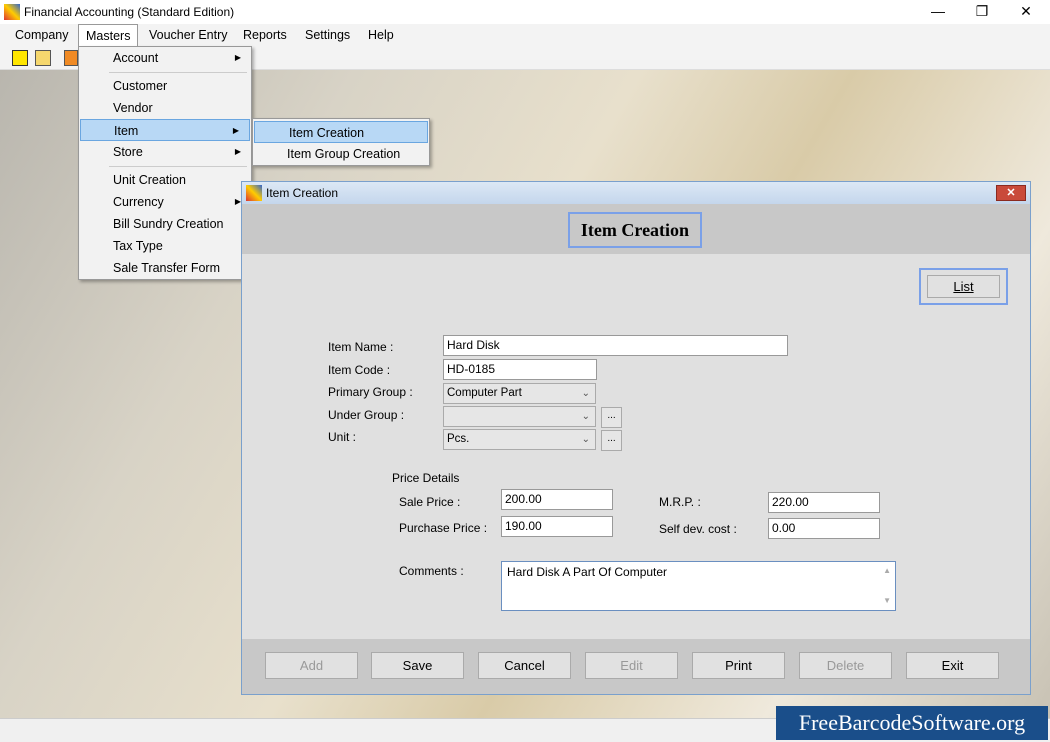 Image resolution: width=1050 pixels, height=742 pixels. I want to click on under-group-label: Under Group :, so click(366, 415).